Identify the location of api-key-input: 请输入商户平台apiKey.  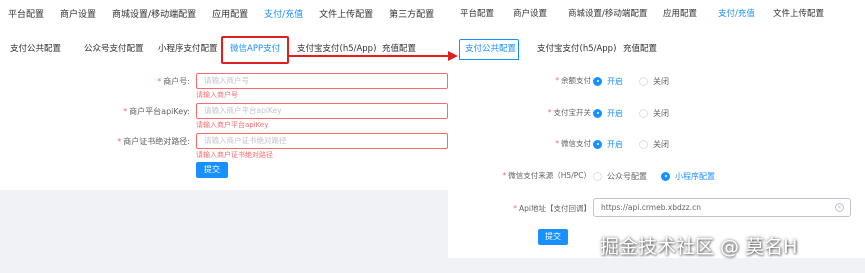
(322, 111).